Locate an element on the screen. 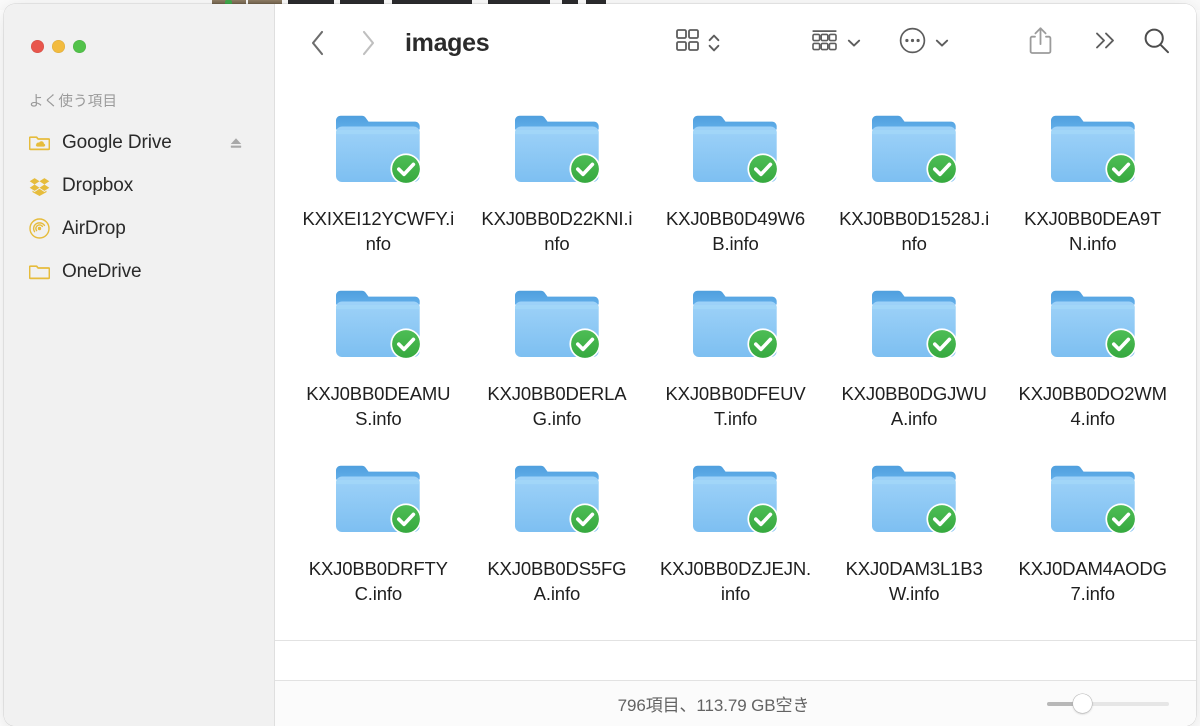 The image size is (1200, 726). file-item: KXJ0BB0D1528J.info is located at coordinates (914, 193).